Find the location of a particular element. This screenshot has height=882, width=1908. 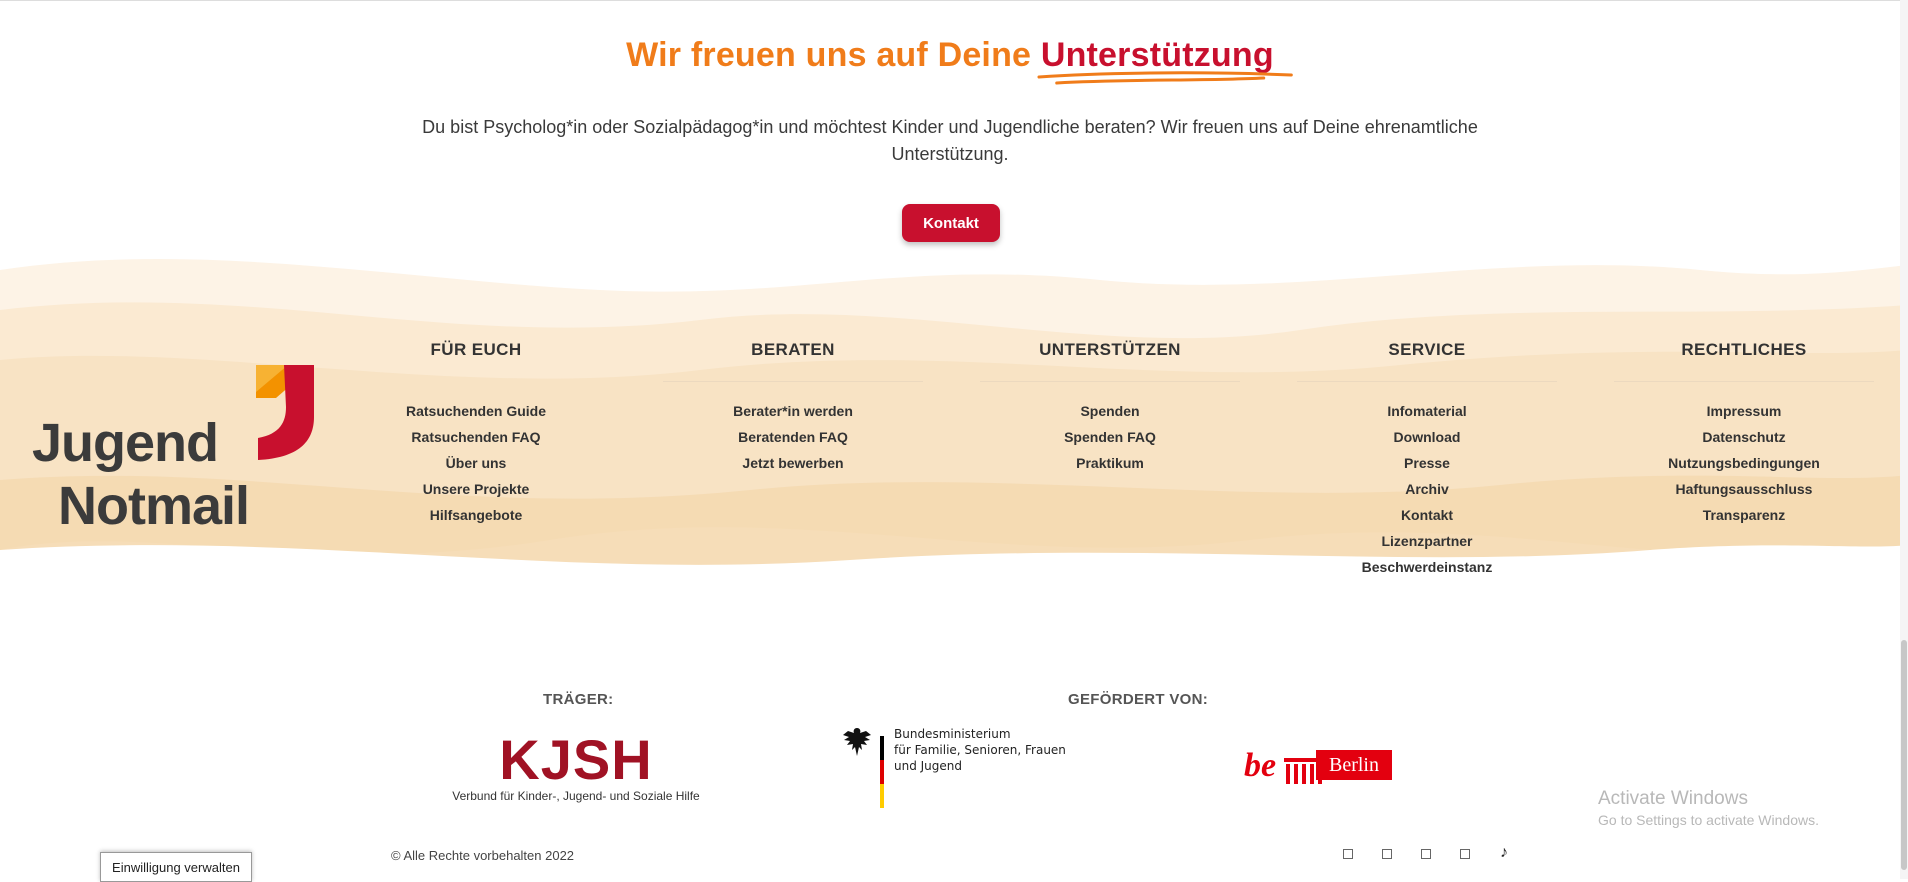

federal-eagle-icon is located at coordinates (857, 742).